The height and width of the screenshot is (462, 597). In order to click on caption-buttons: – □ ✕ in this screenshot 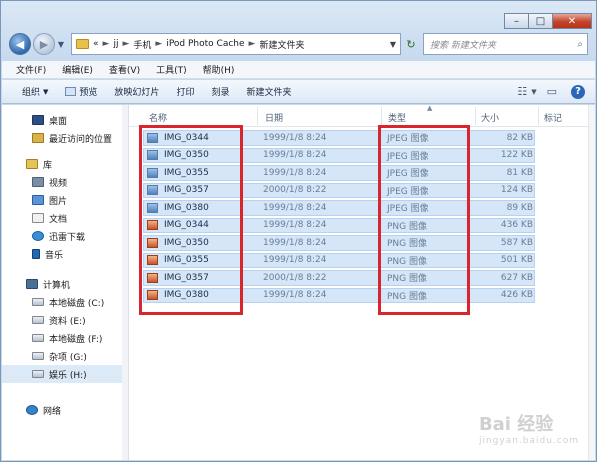, I will do `click(548, 21)`.